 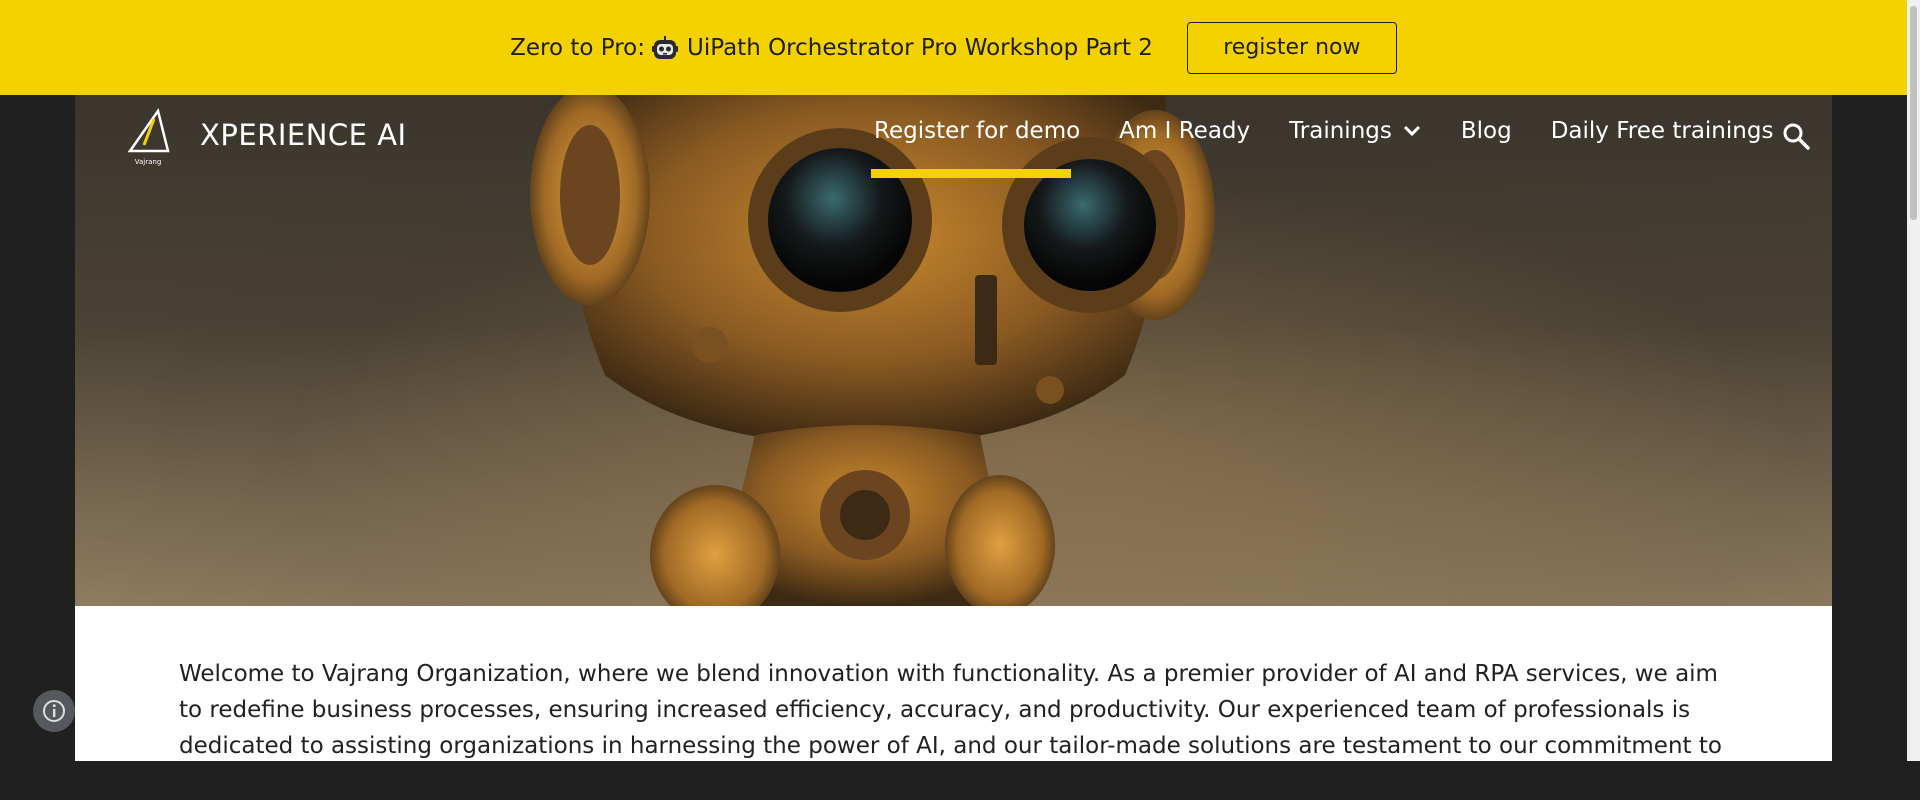 What do you see at coordinates (1913, 113) in the screenshot?
I see `scrollbar-thumb` at bounding box center [1913, 113].